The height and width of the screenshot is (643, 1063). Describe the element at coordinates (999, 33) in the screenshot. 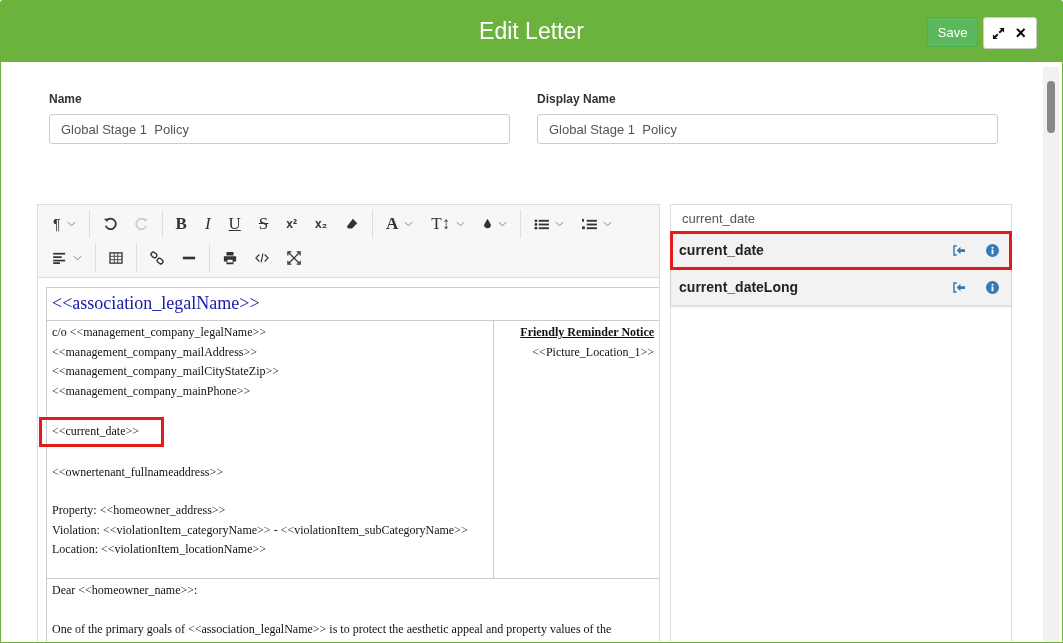

I see `expand-icon` at that location.